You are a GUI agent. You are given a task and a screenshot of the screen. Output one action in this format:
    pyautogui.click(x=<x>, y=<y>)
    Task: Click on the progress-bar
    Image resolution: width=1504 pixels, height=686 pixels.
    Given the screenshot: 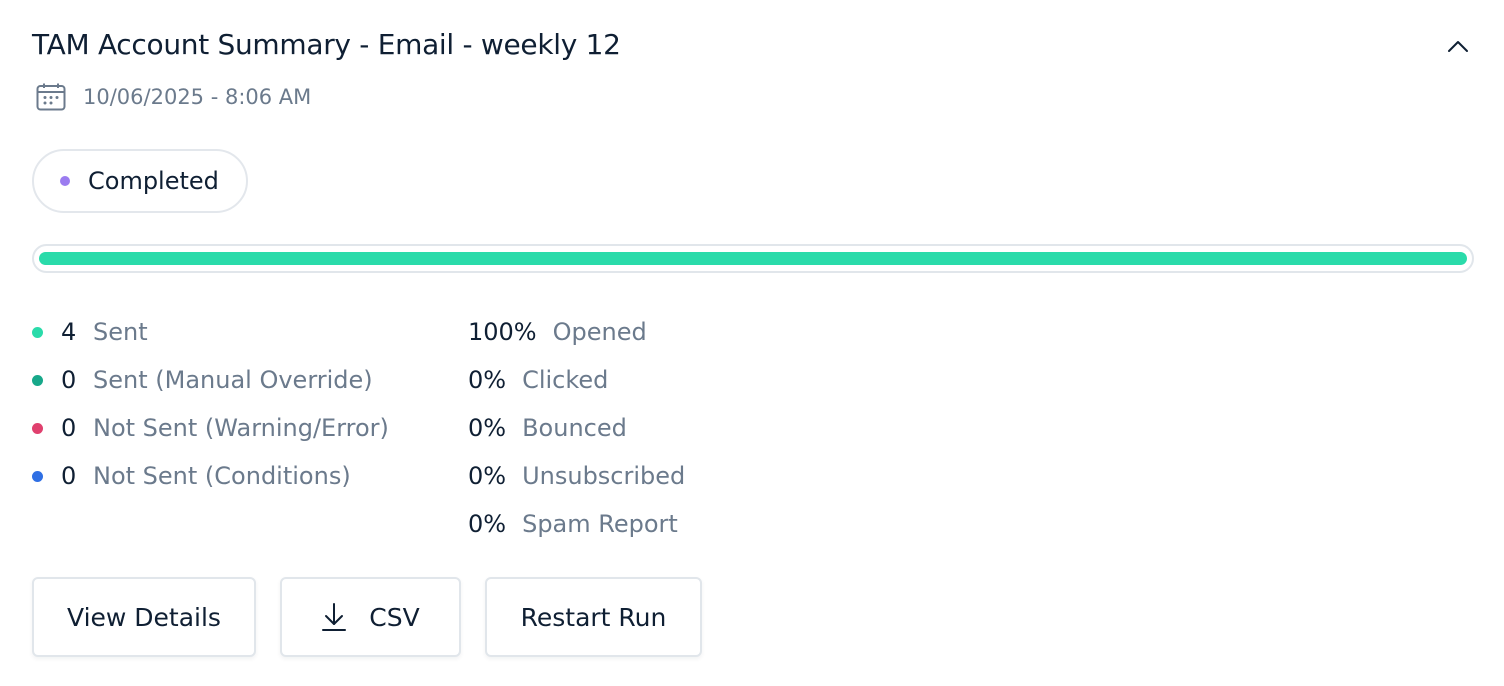 What is the action you would take?
    pyautogui.click(x=753, y=258)
    